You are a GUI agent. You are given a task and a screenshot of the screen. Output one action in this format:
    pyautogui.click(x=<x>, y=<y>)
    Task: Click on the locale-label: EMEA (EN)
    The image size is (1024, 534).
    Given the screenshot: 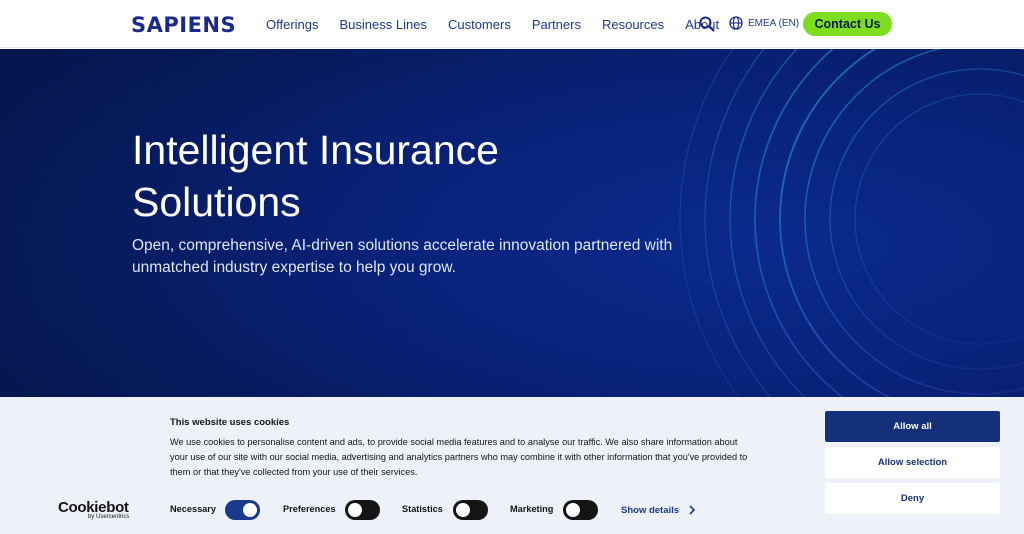 What is the action you would take?
    pyautogui.click(x=774, y=23)
    